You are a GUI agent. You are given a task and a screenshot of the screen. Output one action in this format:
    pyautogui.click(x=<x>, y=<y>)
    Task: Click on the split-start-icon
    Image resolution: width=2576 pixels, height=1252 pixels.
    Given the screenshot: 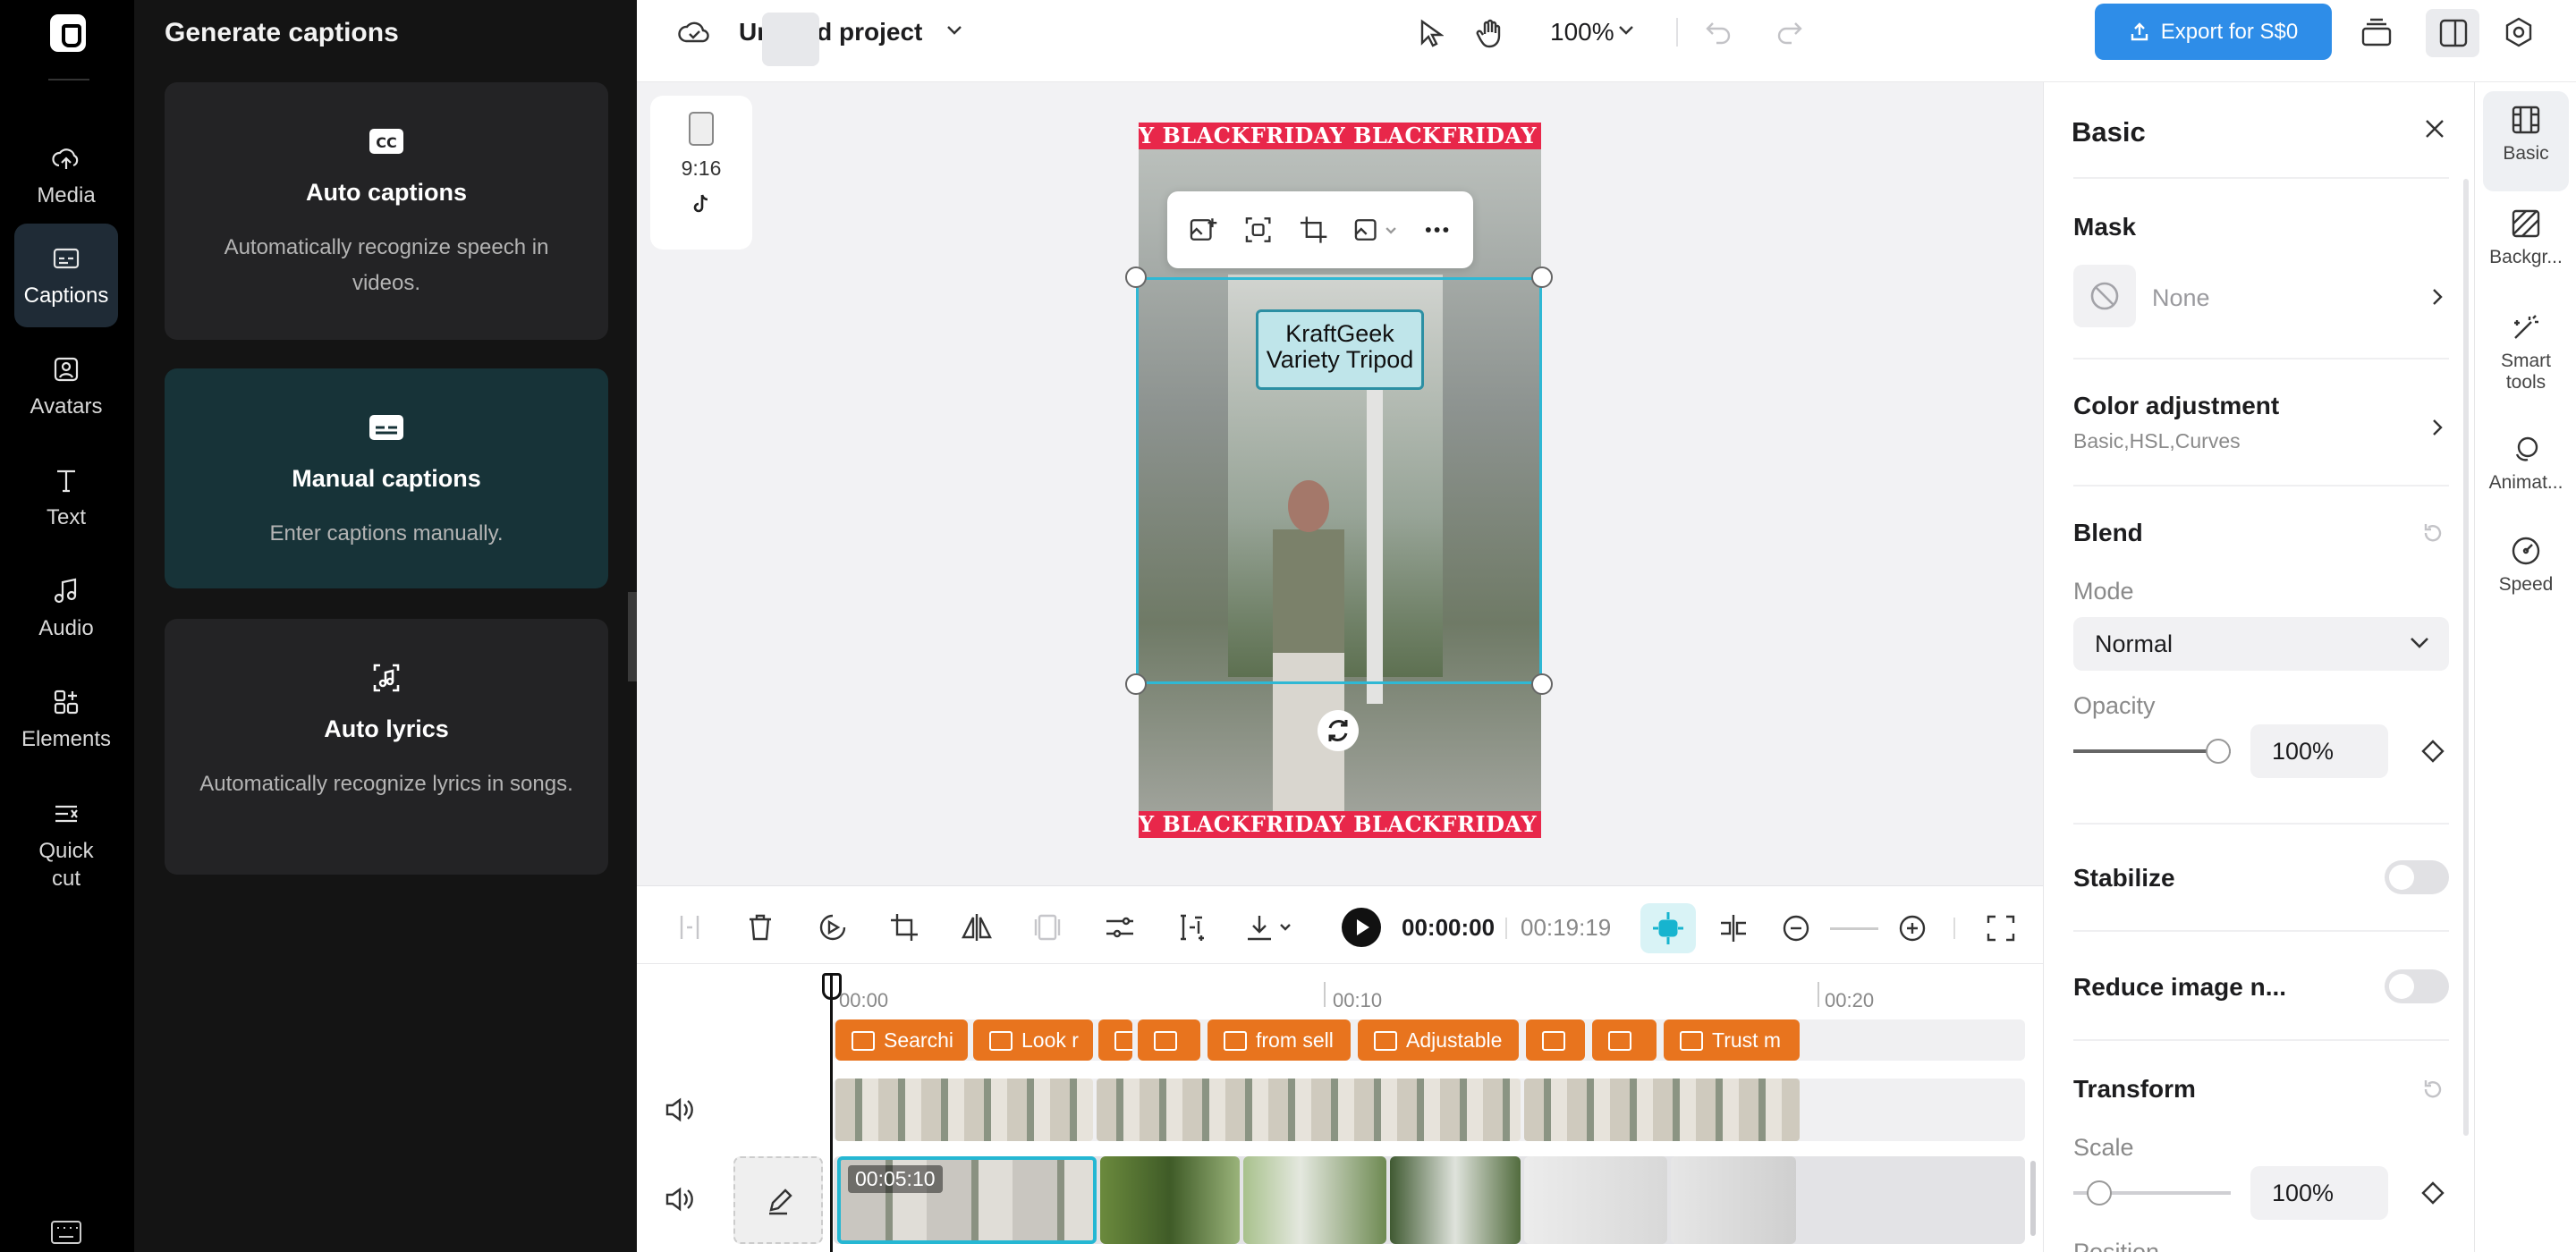 What is the action you would take?
    pyautogui.click(x=689, y=927)
    